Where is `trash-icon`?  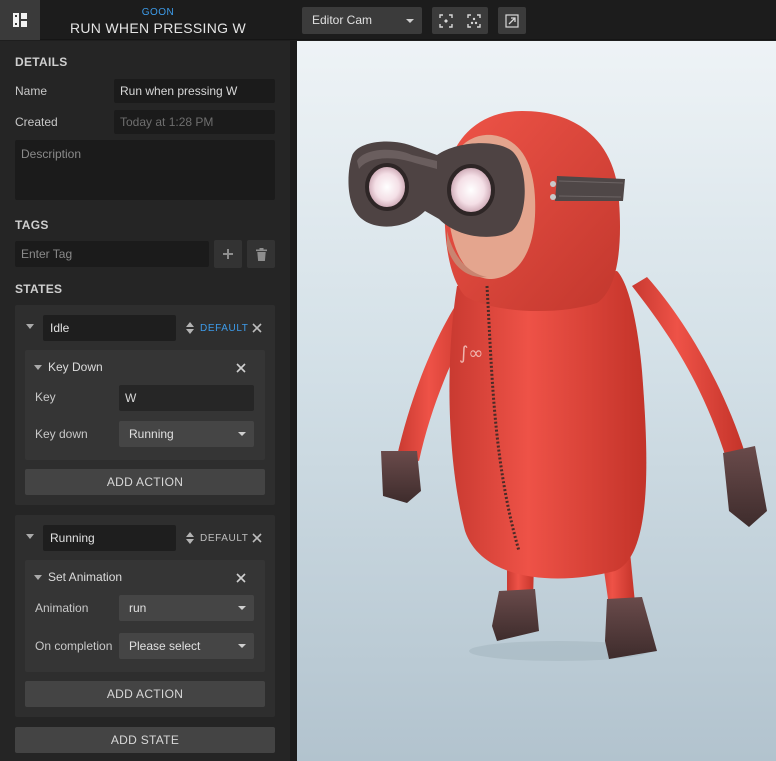 trash-icon is located at coordinates (261, 254).